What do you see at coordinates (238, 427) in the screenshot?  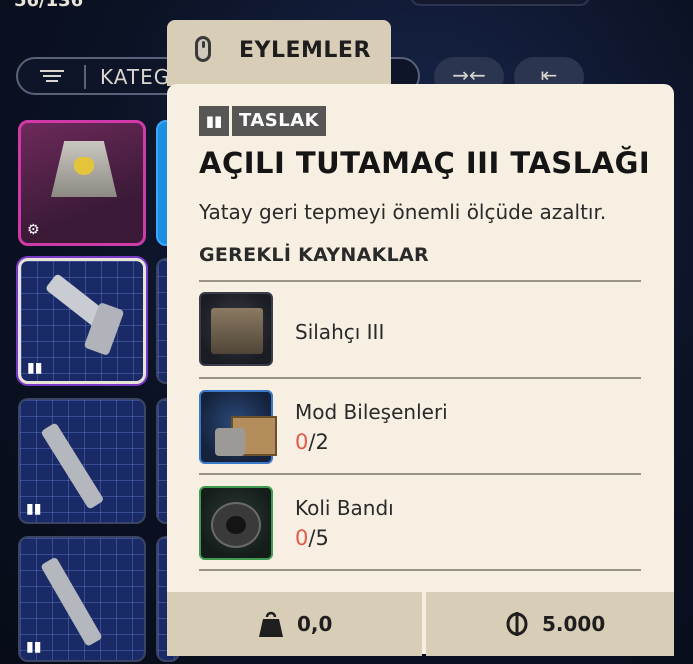 I see `mod-components-thumbnail` at bounding box center [238, 427].